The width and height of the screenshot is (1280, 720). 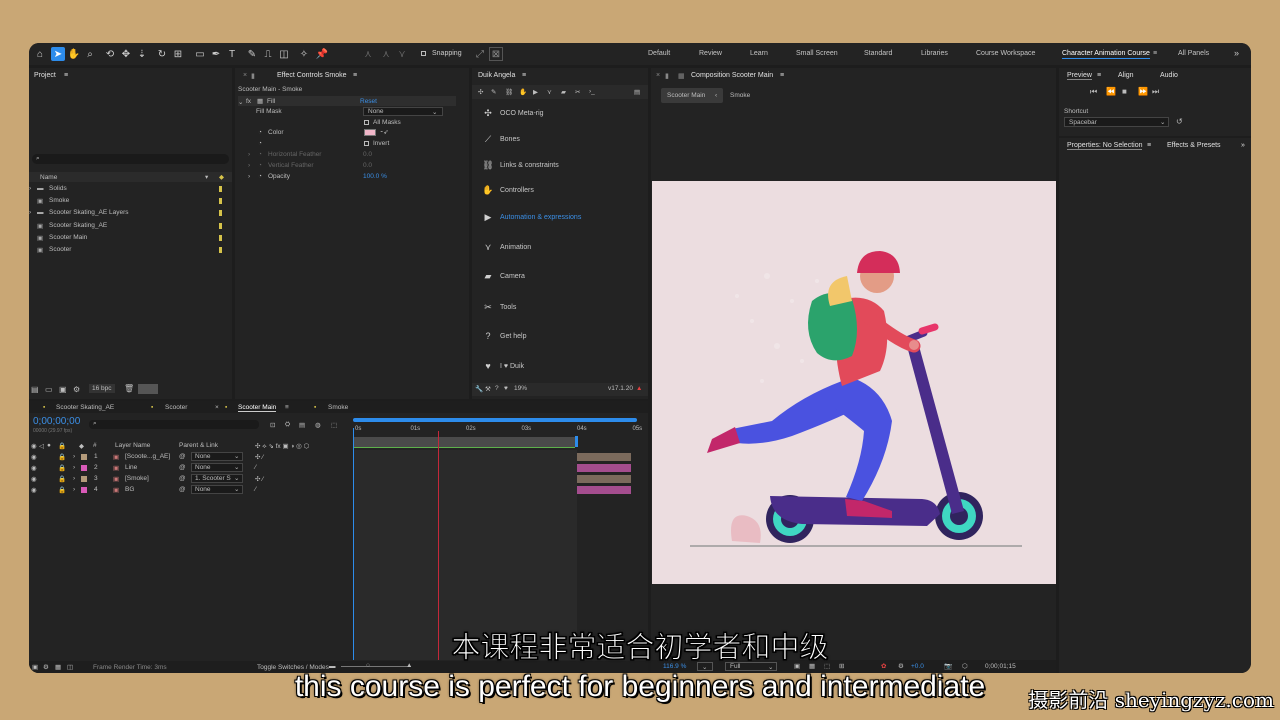 I want to click on duik-rig-icon: ✣, so click(x=480, y=92).